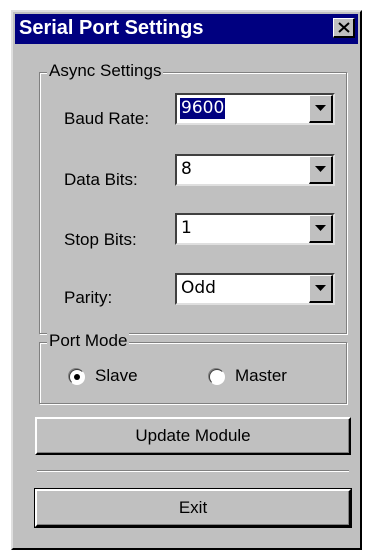 The width and height of the screenshot is (377, 552). Describe the element at coordinates (105, 71) in the screenshot. I see `async-settings-legend: Async Settings` at that location.